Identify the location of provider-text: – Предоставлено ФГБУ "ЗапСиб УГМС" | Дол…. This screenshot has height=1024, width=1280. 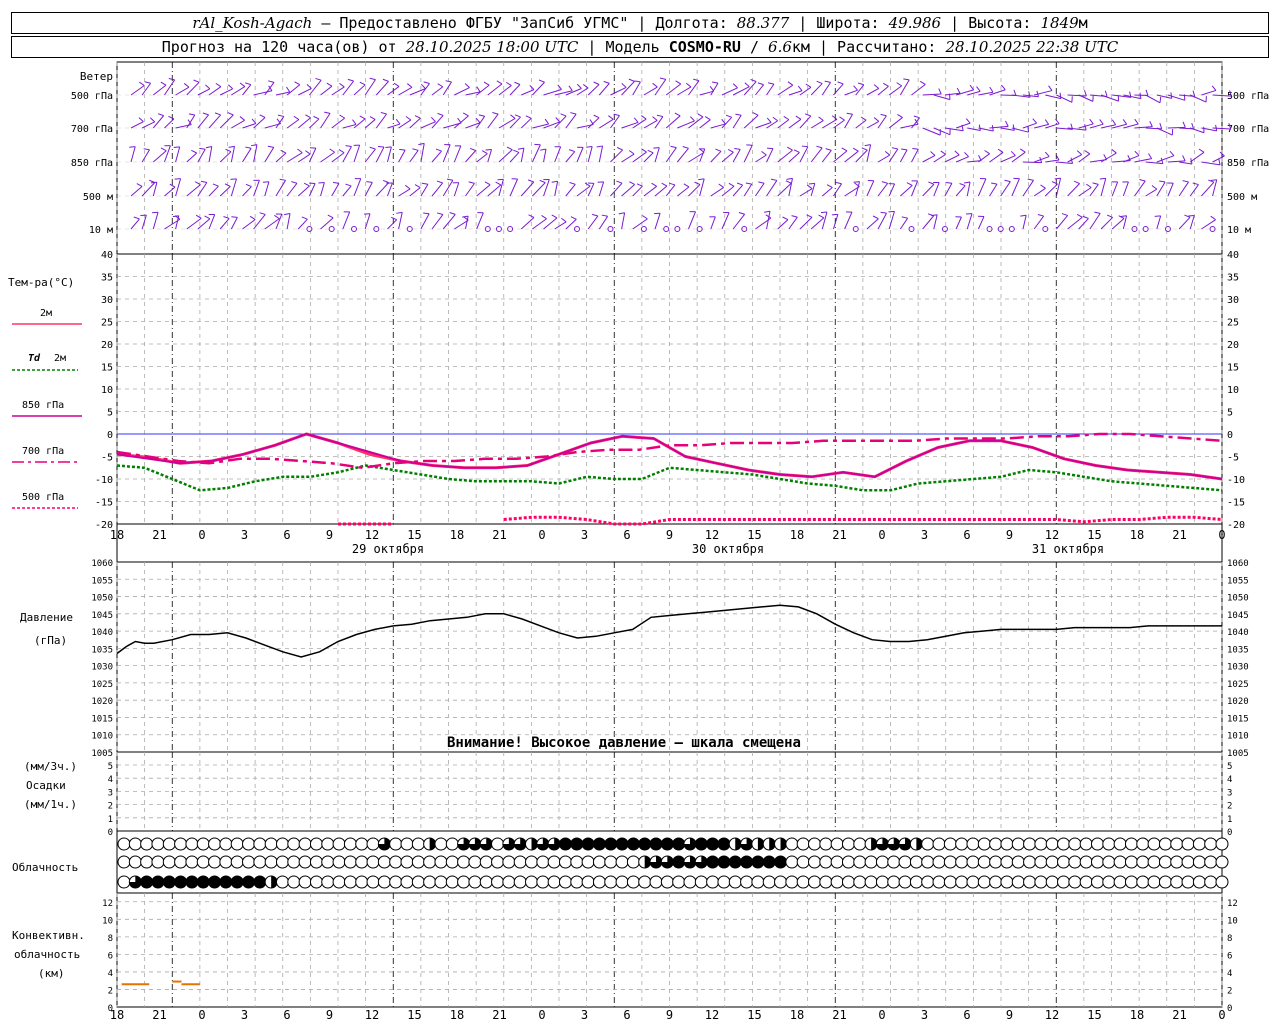
(524, 23).